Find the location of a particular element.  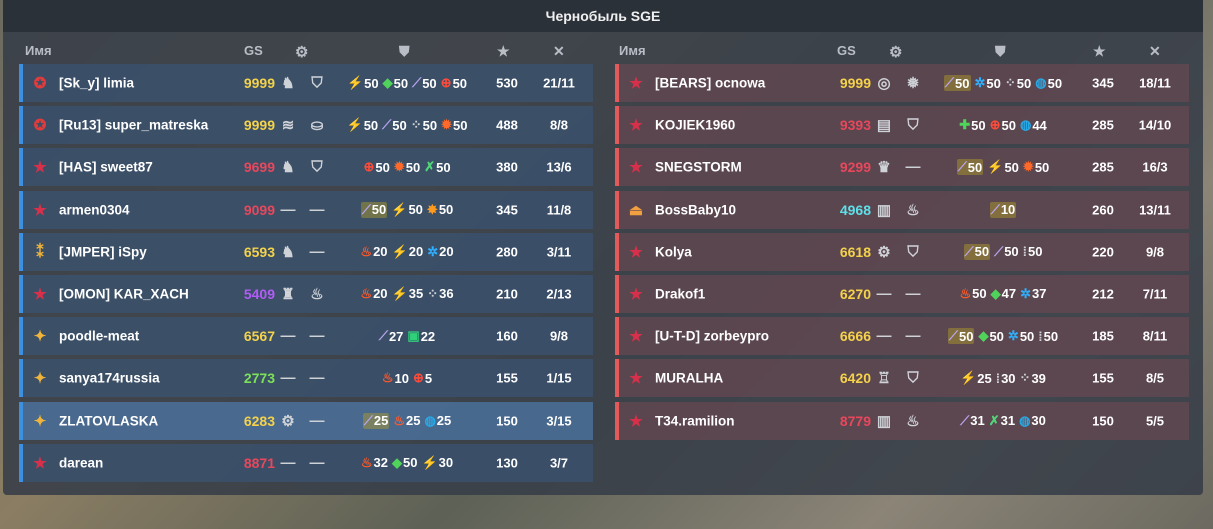

supply-item: ⟋ 31 is located at coordinates (972, 421).